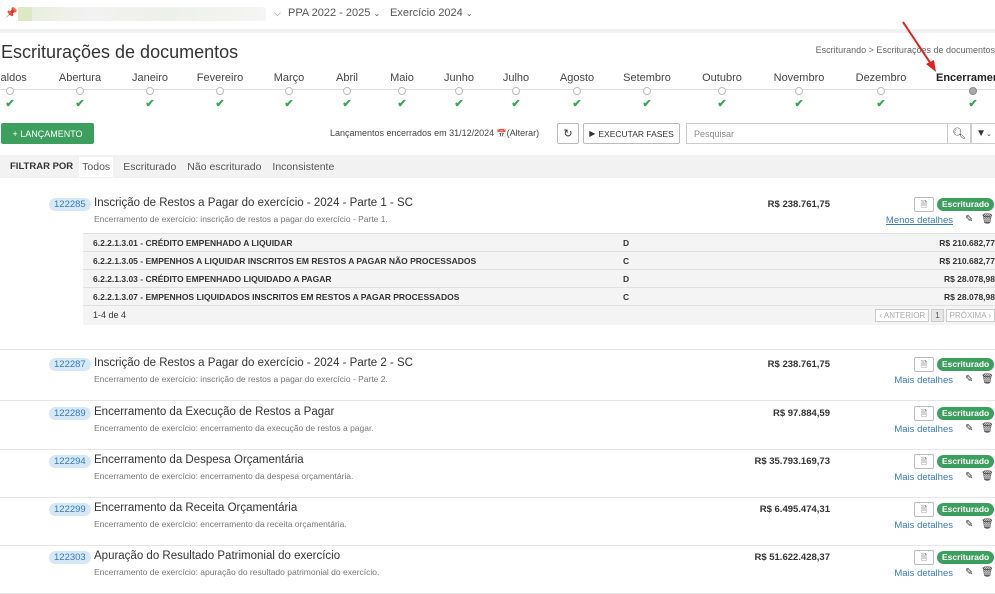 This screenshot has height=594, width=995. Describe the element at coordinates (47, 133) in the screenshot. I see `add-lancamento-button: + LANÇAMENTO` at that location.